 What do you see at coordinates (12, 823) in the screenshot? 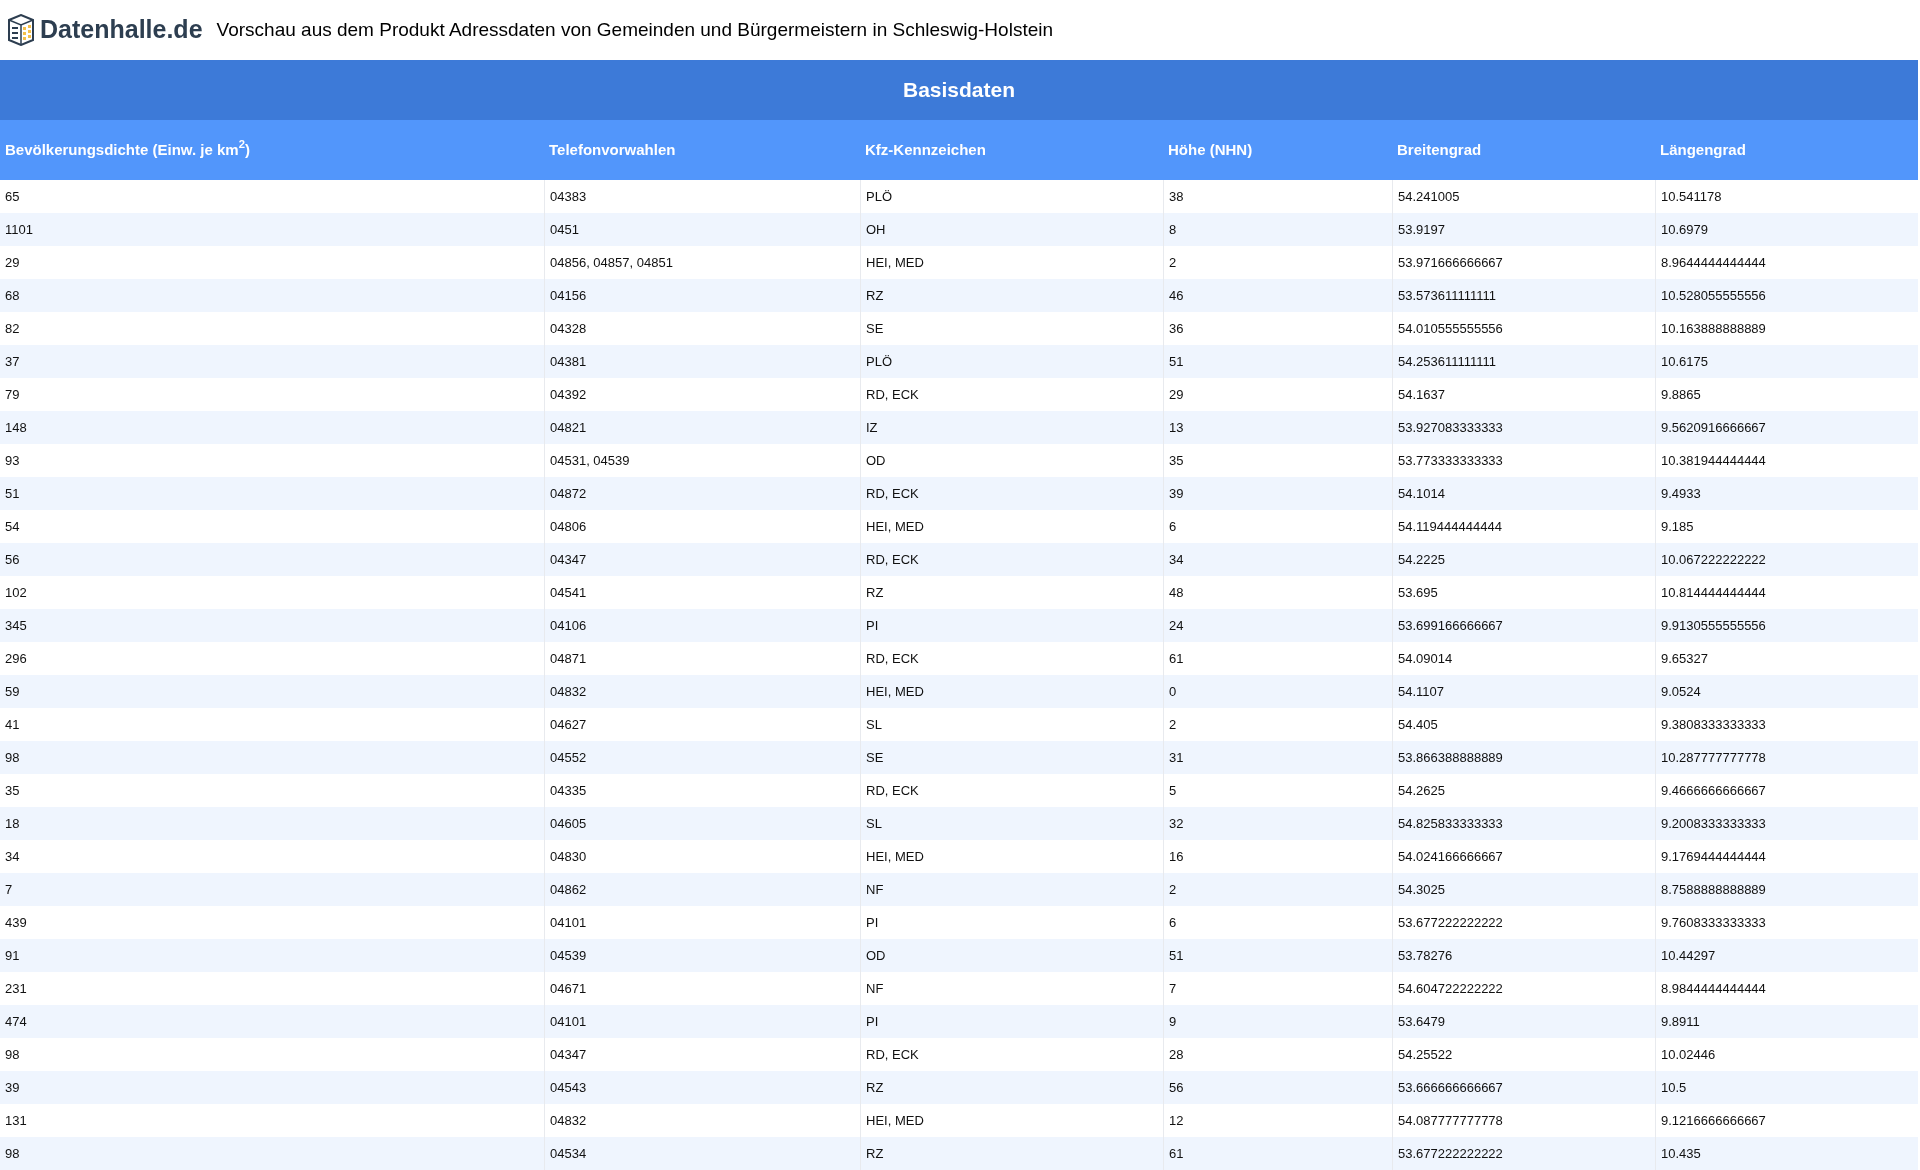
I see `table-cell-text: 18` at bounding box center [12, 823].